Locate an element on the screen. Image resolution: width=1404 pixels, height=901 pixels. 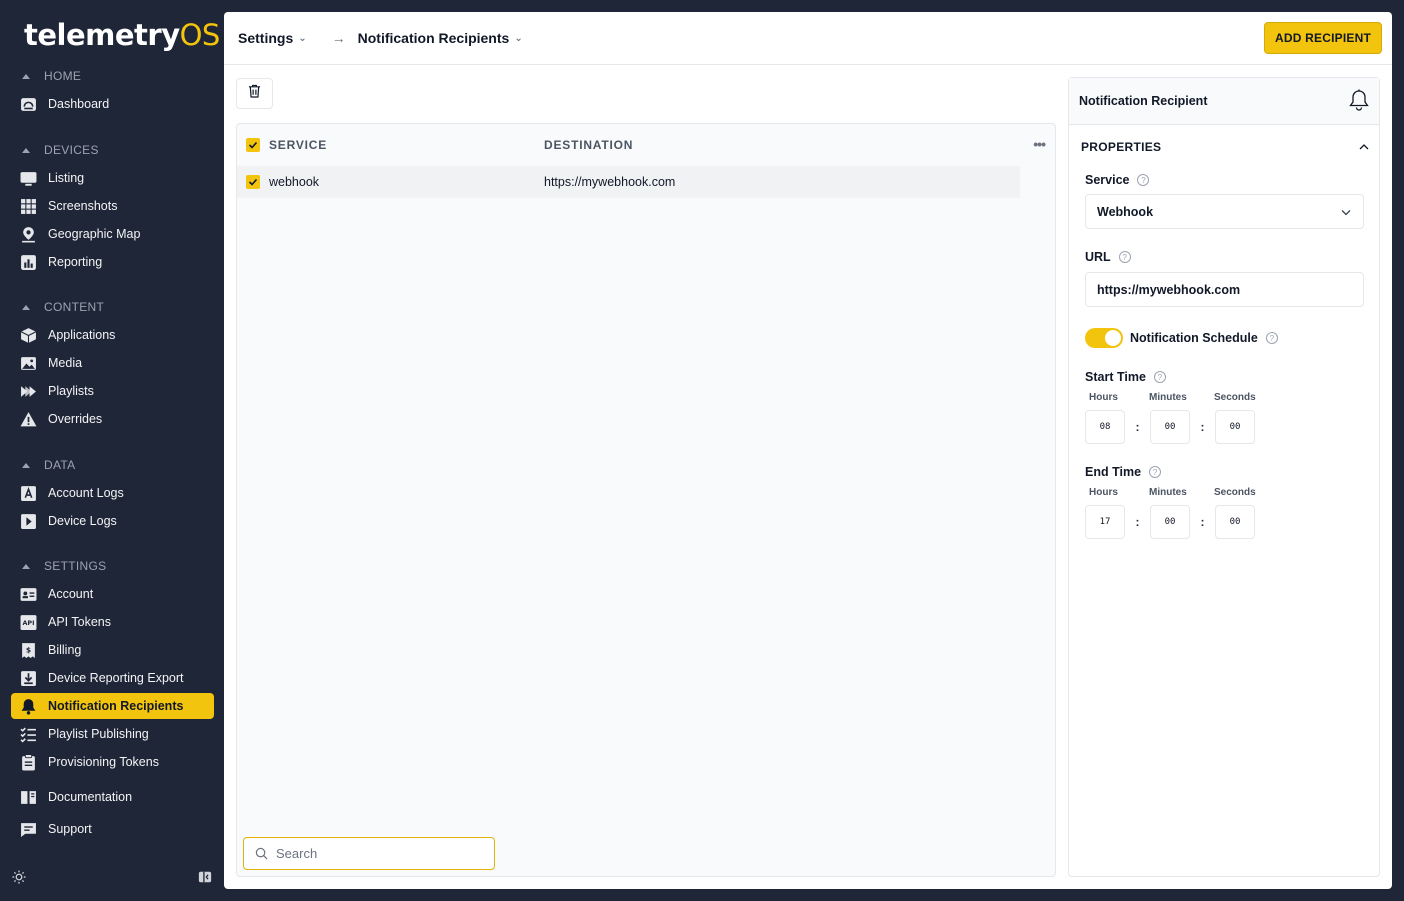
section-data: DATA is located at coordinates (48, 465).